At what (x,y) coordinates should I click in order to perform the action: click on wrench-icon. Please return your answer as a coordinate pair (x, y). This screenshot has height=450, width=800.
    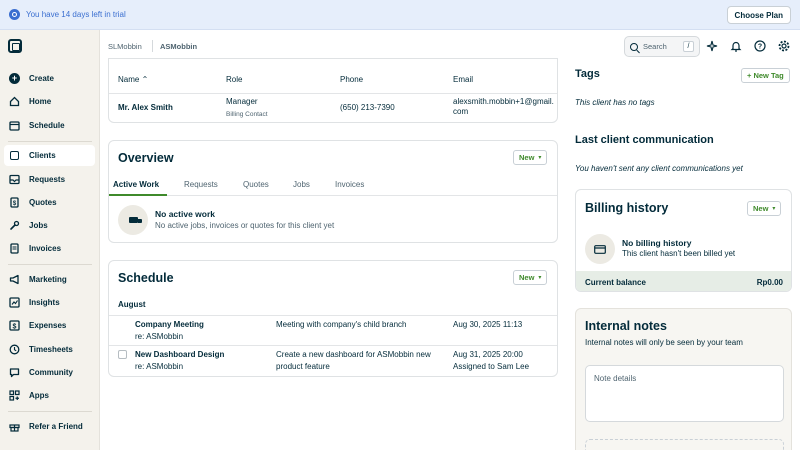
    Looking at the image, I should click on (14, 225).